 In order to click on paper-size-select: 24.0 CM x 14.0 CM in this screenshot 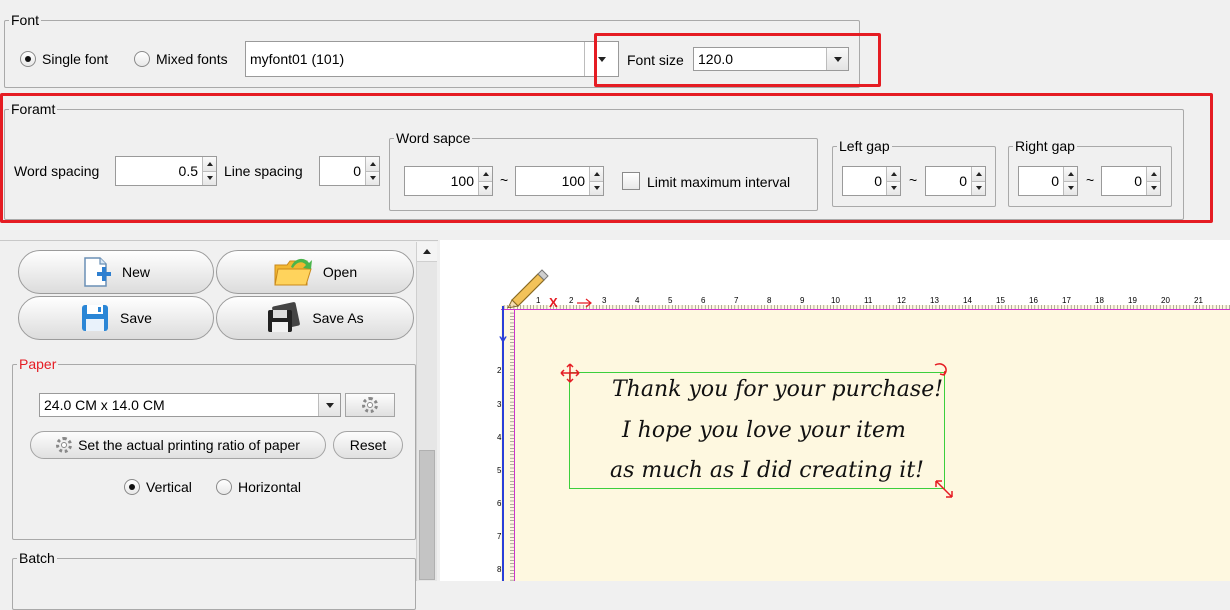, I will do `click(190, 405)`.